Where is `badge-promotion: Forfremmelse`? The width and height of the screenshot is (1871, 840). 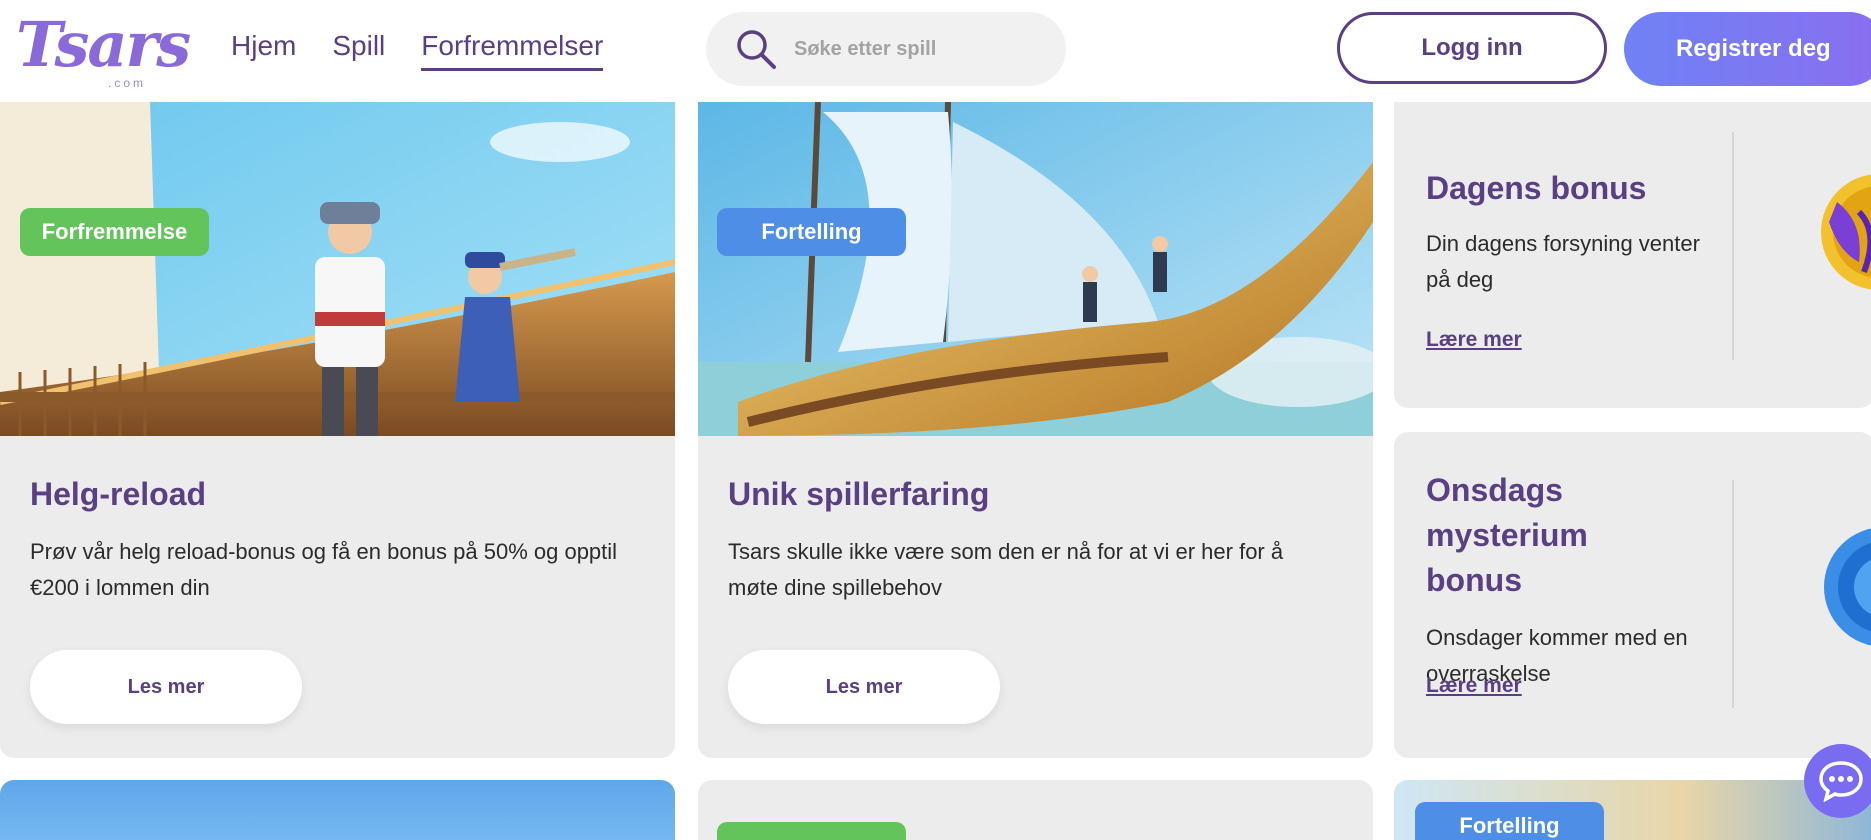
badge-promotion: Forfremmelse is located at coordinates (114, 232).